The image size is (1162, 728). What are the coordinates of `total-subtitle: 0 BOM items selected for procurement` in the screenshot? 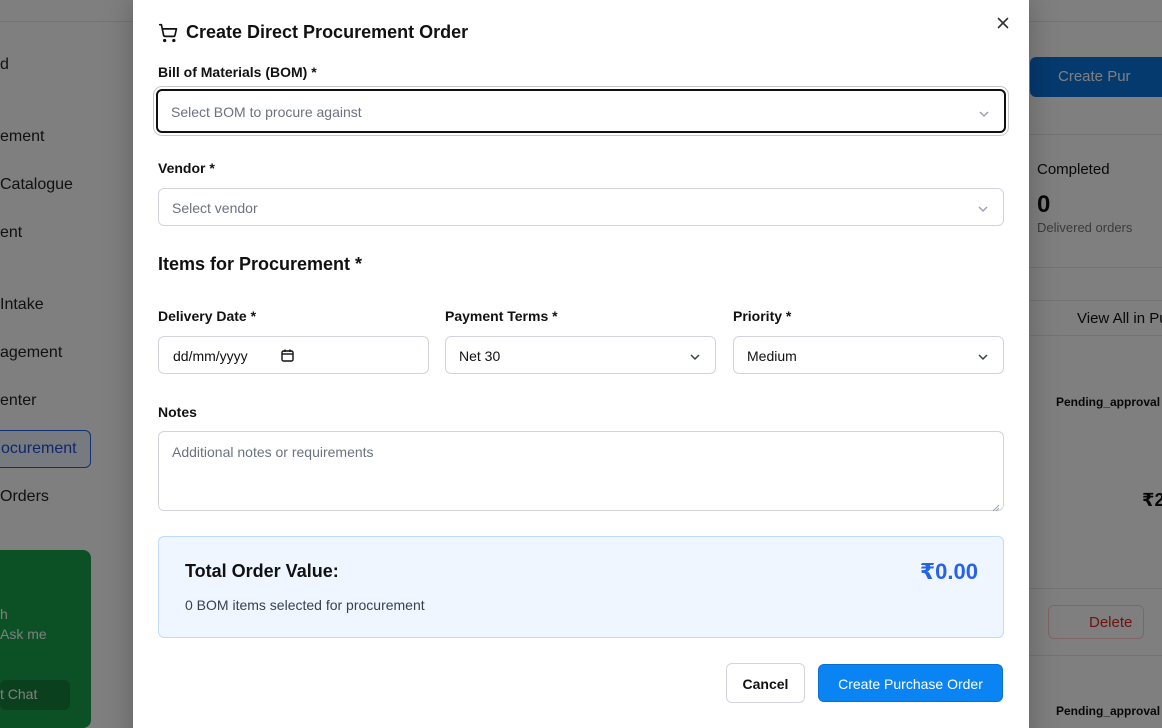 It's located at (305, 605).